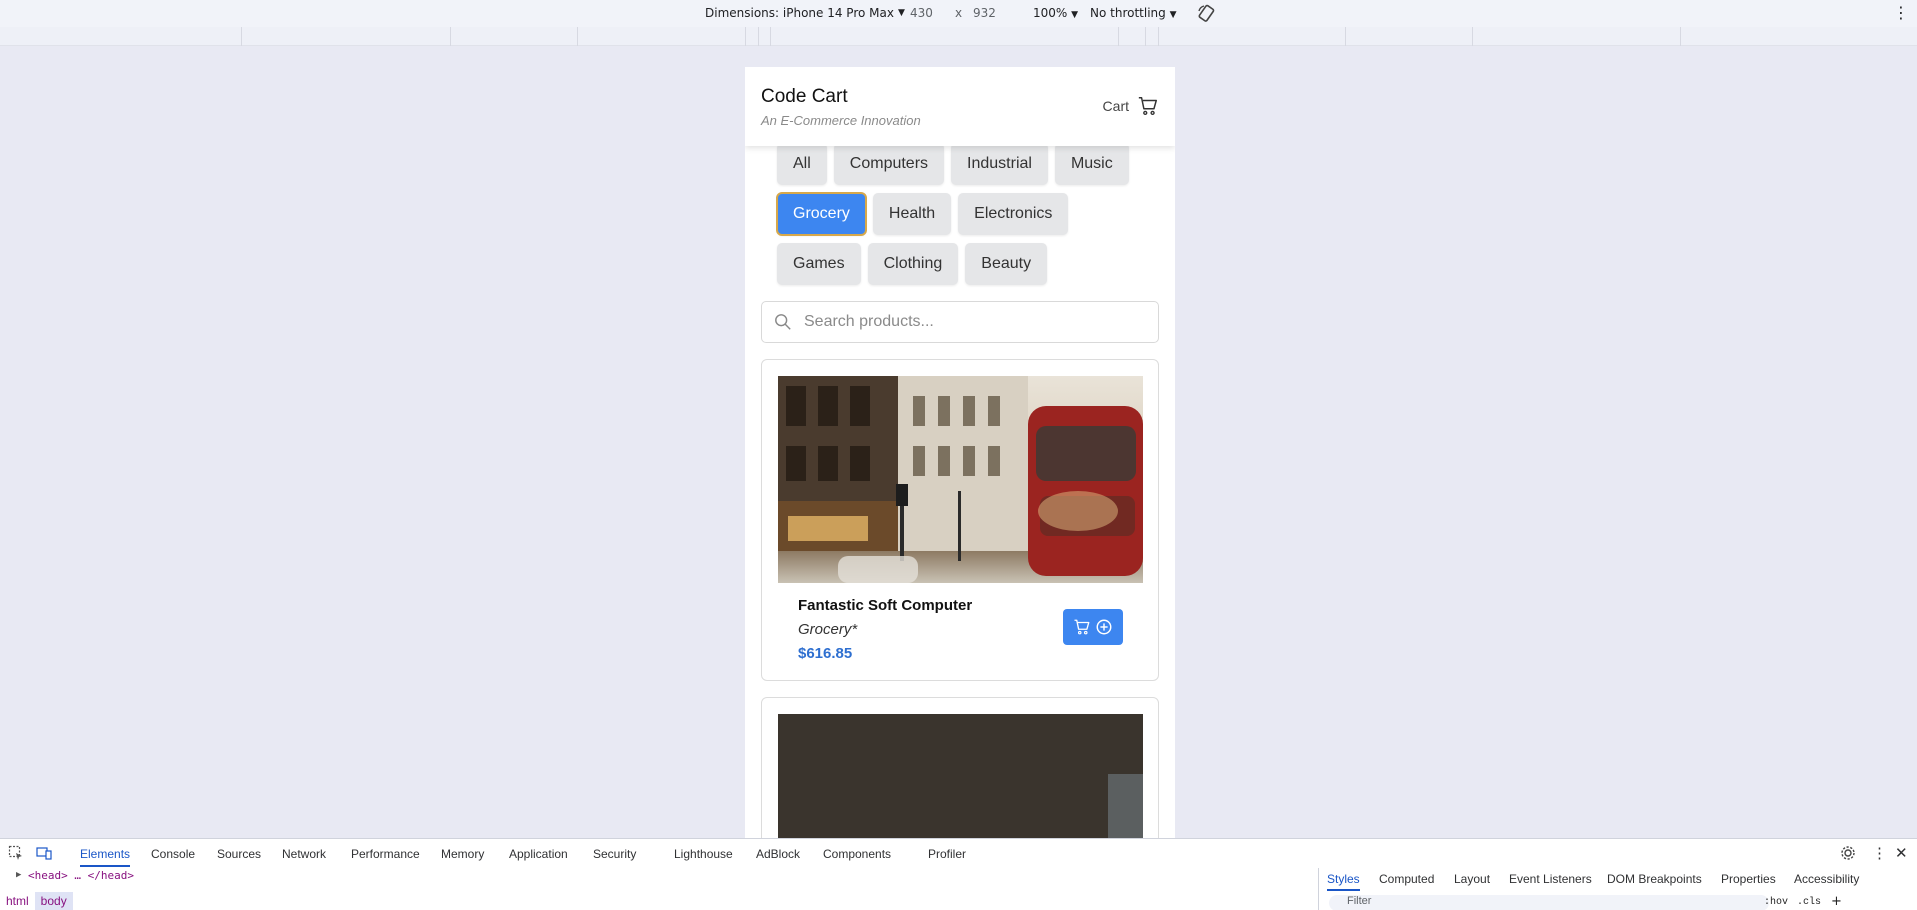 The image size is (1917, 910). I want to click on zoom-label: 100%, so click(1050, 13).